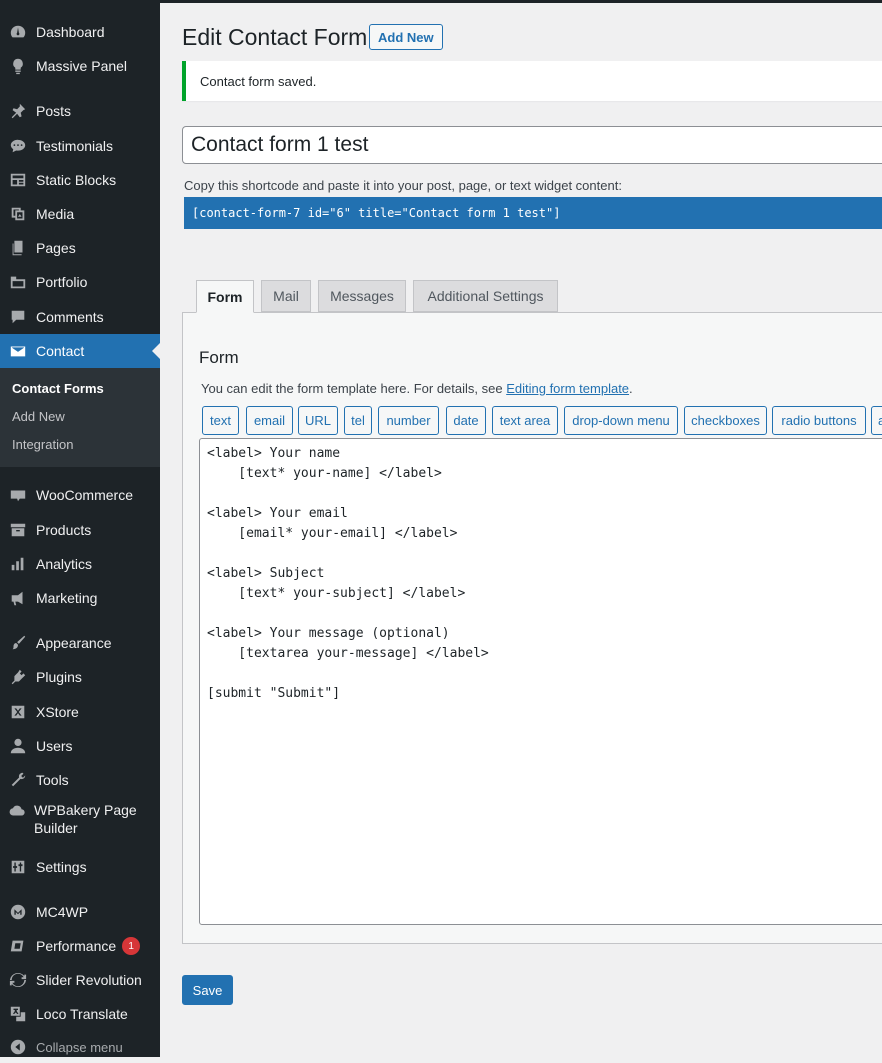 This screenshot has height=1063, width=882. I want to click on woo-icon, so click(18, 495).